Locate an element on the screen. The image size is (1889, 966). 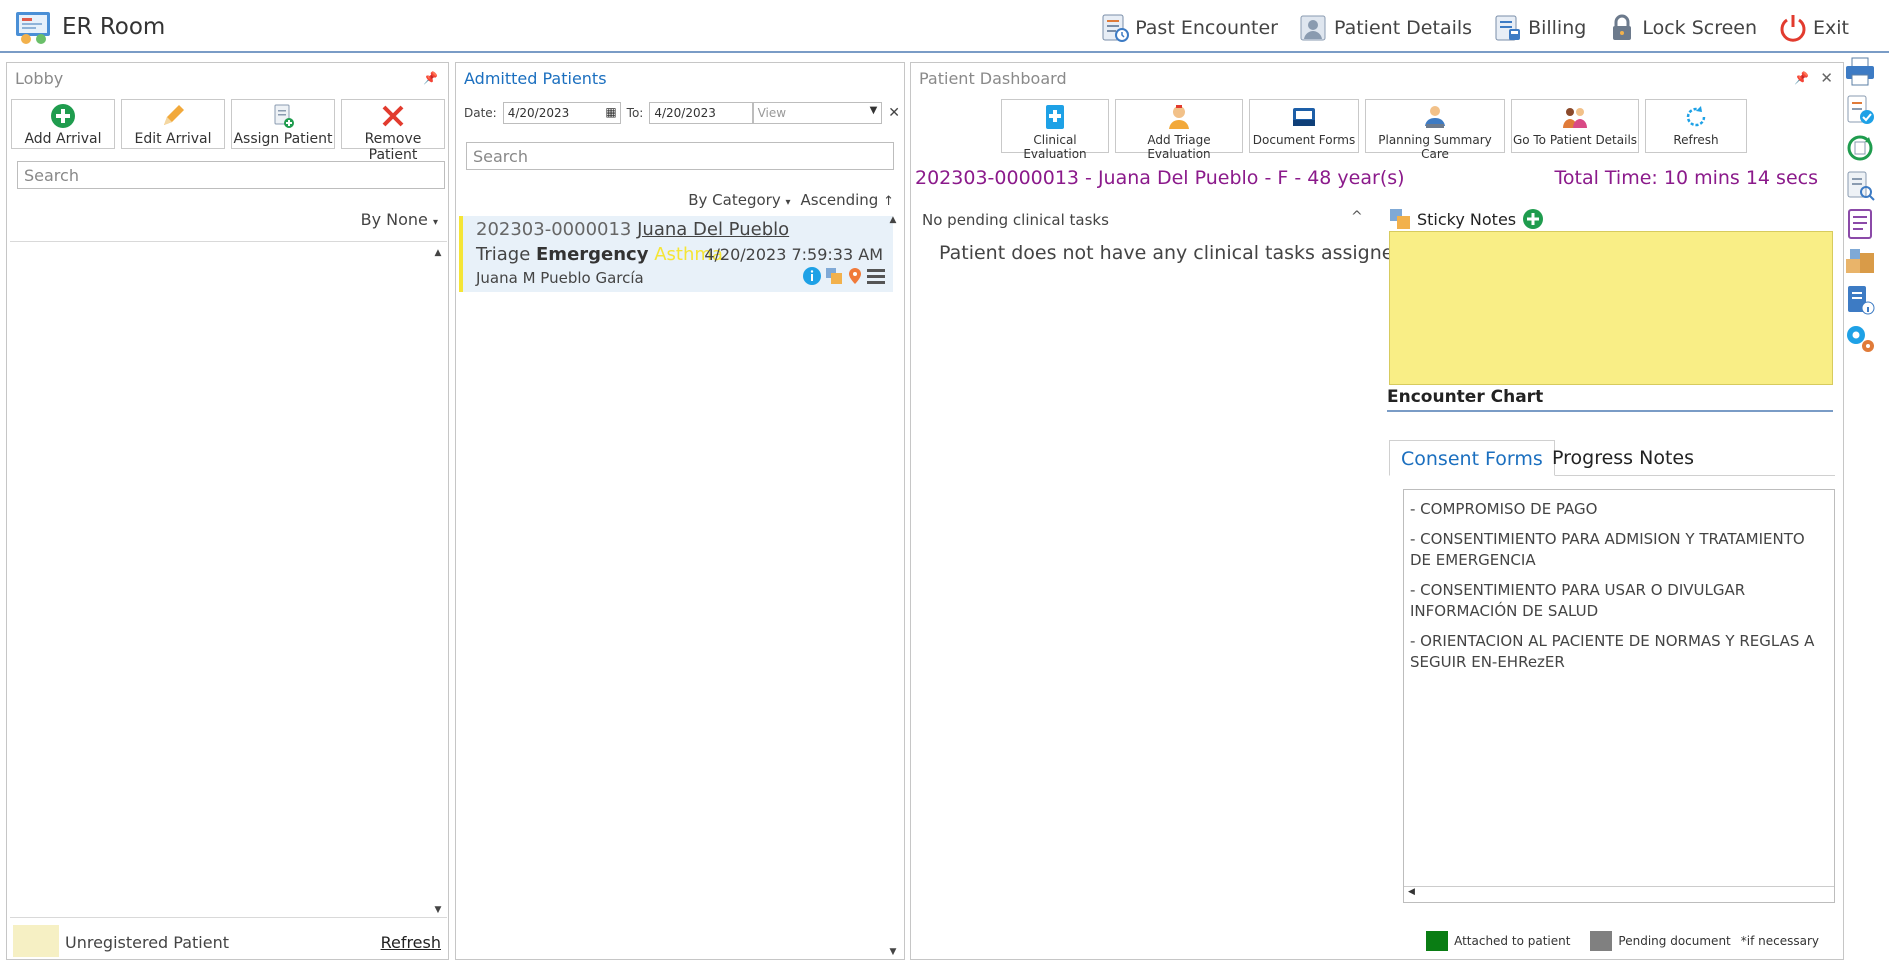
lock-screen-button: Lock Screen is located at coordinates (1681, 28).